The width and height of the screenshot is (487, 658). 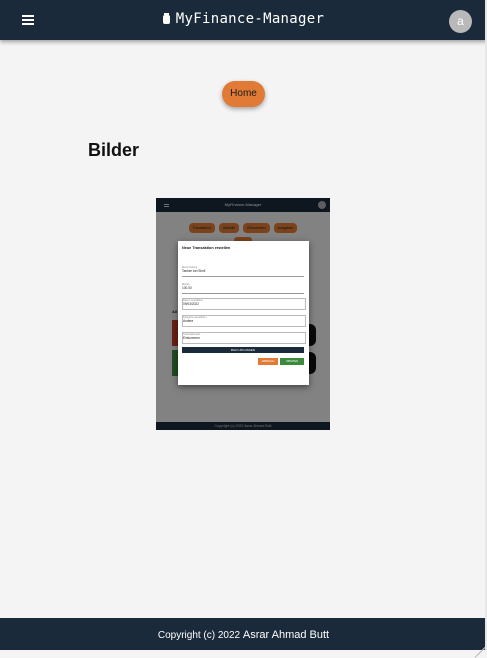 What do you see at coordinates (243, 271) in the screenshot?
I see `thumb-field: Beschreibung Tanken bei Shell` at bounding box center [243, 271].